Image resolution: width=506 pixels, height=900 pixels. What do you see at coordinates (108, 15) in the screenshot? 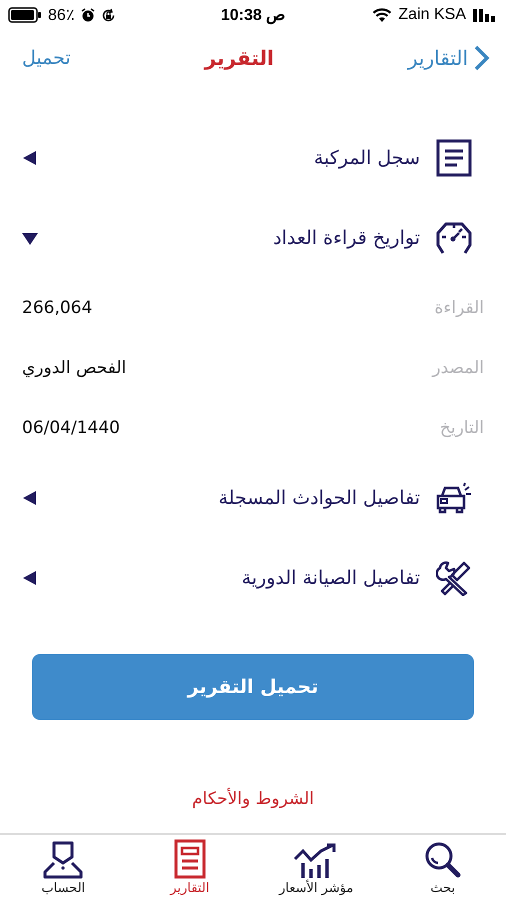
I see `rotation-lock-icon` at bounding box center [108, 15].